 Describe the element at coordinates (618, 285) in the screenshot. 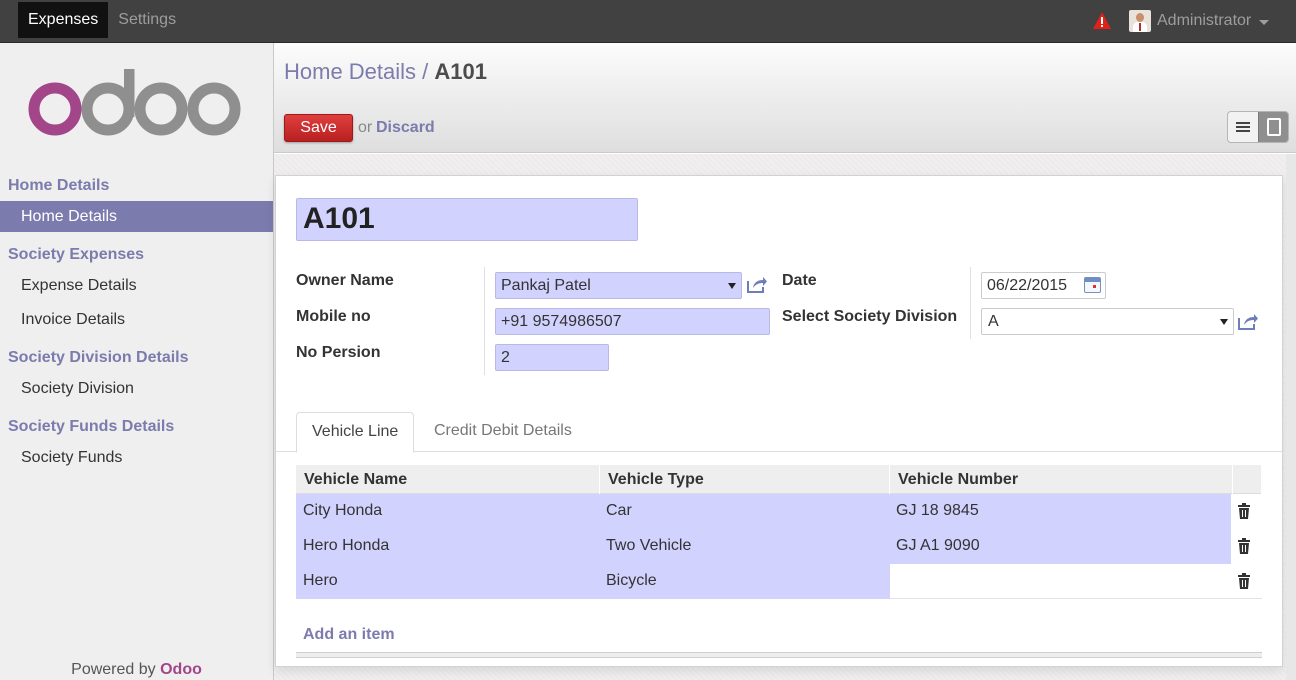

I see `owner-name-select: Pankaj Patel` at that location.